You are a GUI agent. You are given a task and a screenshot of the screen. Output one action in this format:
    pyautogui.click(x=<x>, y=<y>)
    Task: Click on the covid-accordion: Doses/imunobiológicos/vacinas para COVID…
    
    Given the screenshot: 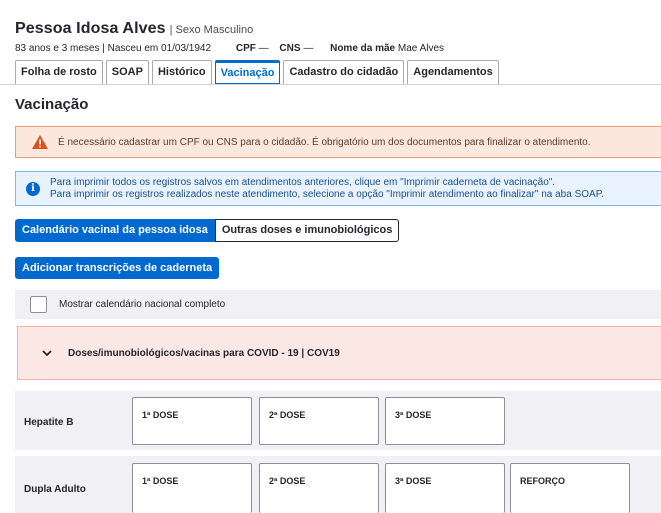 What is the action you would take?
    pyautogui.click(x=339, y=353)
    